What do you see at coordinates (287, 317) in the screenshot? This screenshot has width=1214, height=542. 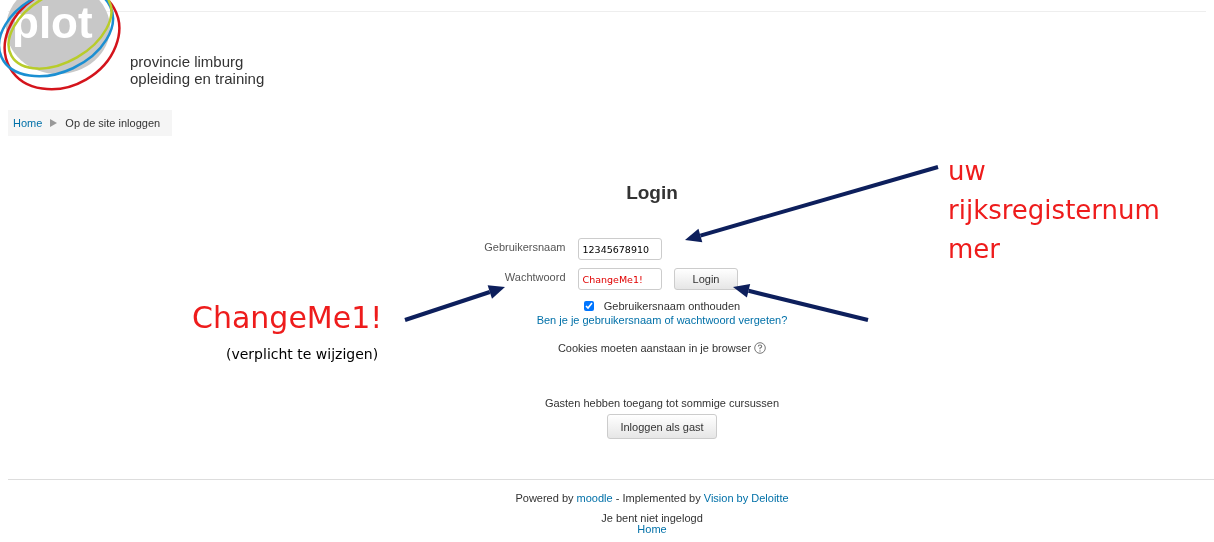 I see `annotation-text: ChangeMe1!` at bounding box center [287, 317].